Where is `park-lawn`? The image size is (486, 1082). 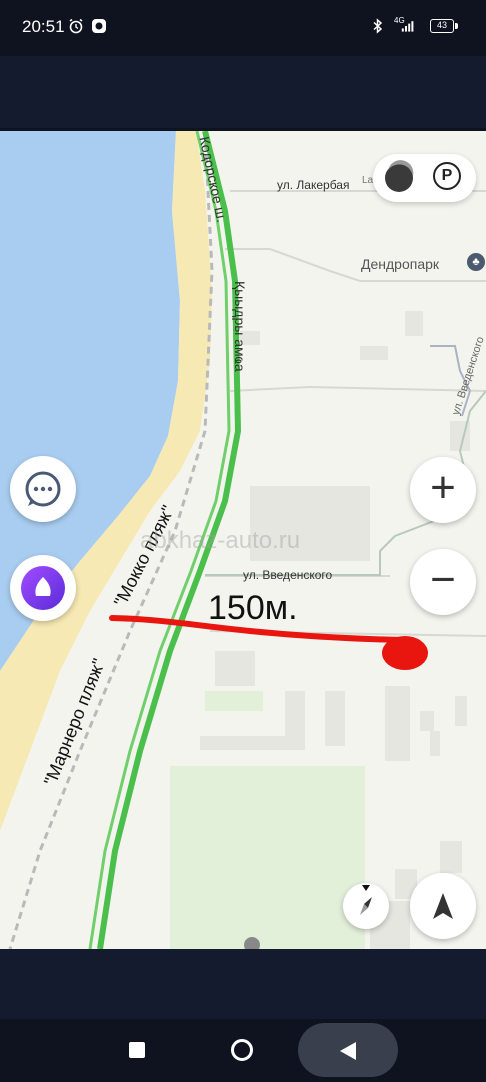 park-lawn is located at coordinates (267, 857).